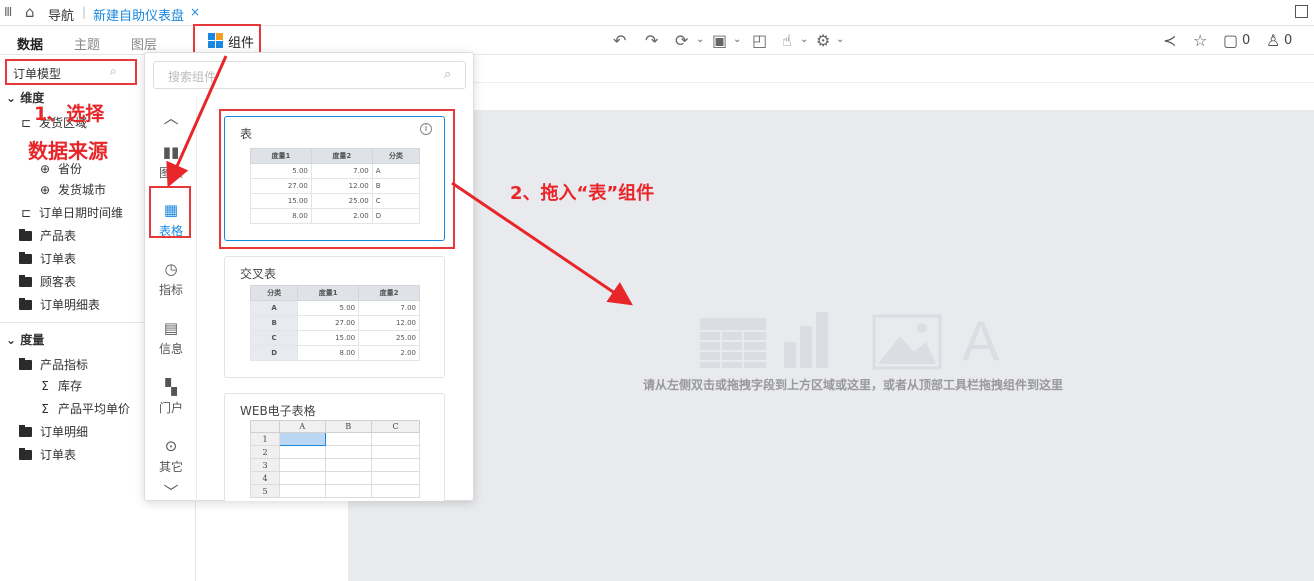 This screenshot has width=1314, height=581. I want to click on placeholder-graphic: A, so click(850, 340).